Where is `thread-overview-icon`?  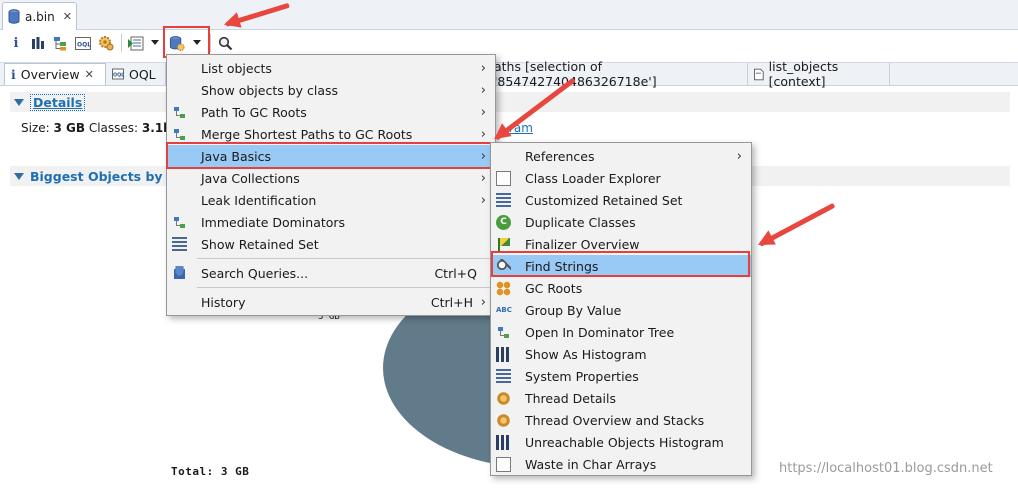
thread-overview-icon is located at coordinates (106, 43).